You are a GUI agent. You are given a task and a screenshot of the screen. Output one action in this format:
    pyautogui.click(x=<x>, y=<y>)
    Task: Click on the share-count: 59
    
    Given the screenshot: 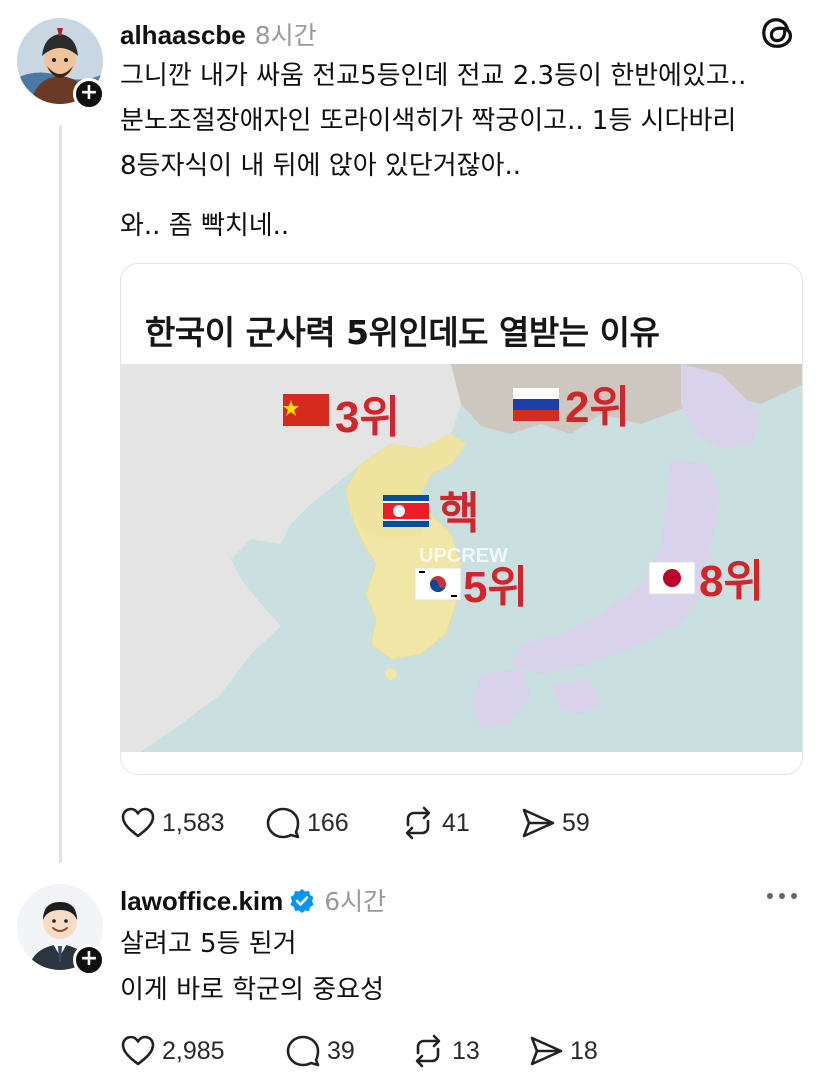 What is the action you would take?
    pyautogui.click(x=576, y=822)
    